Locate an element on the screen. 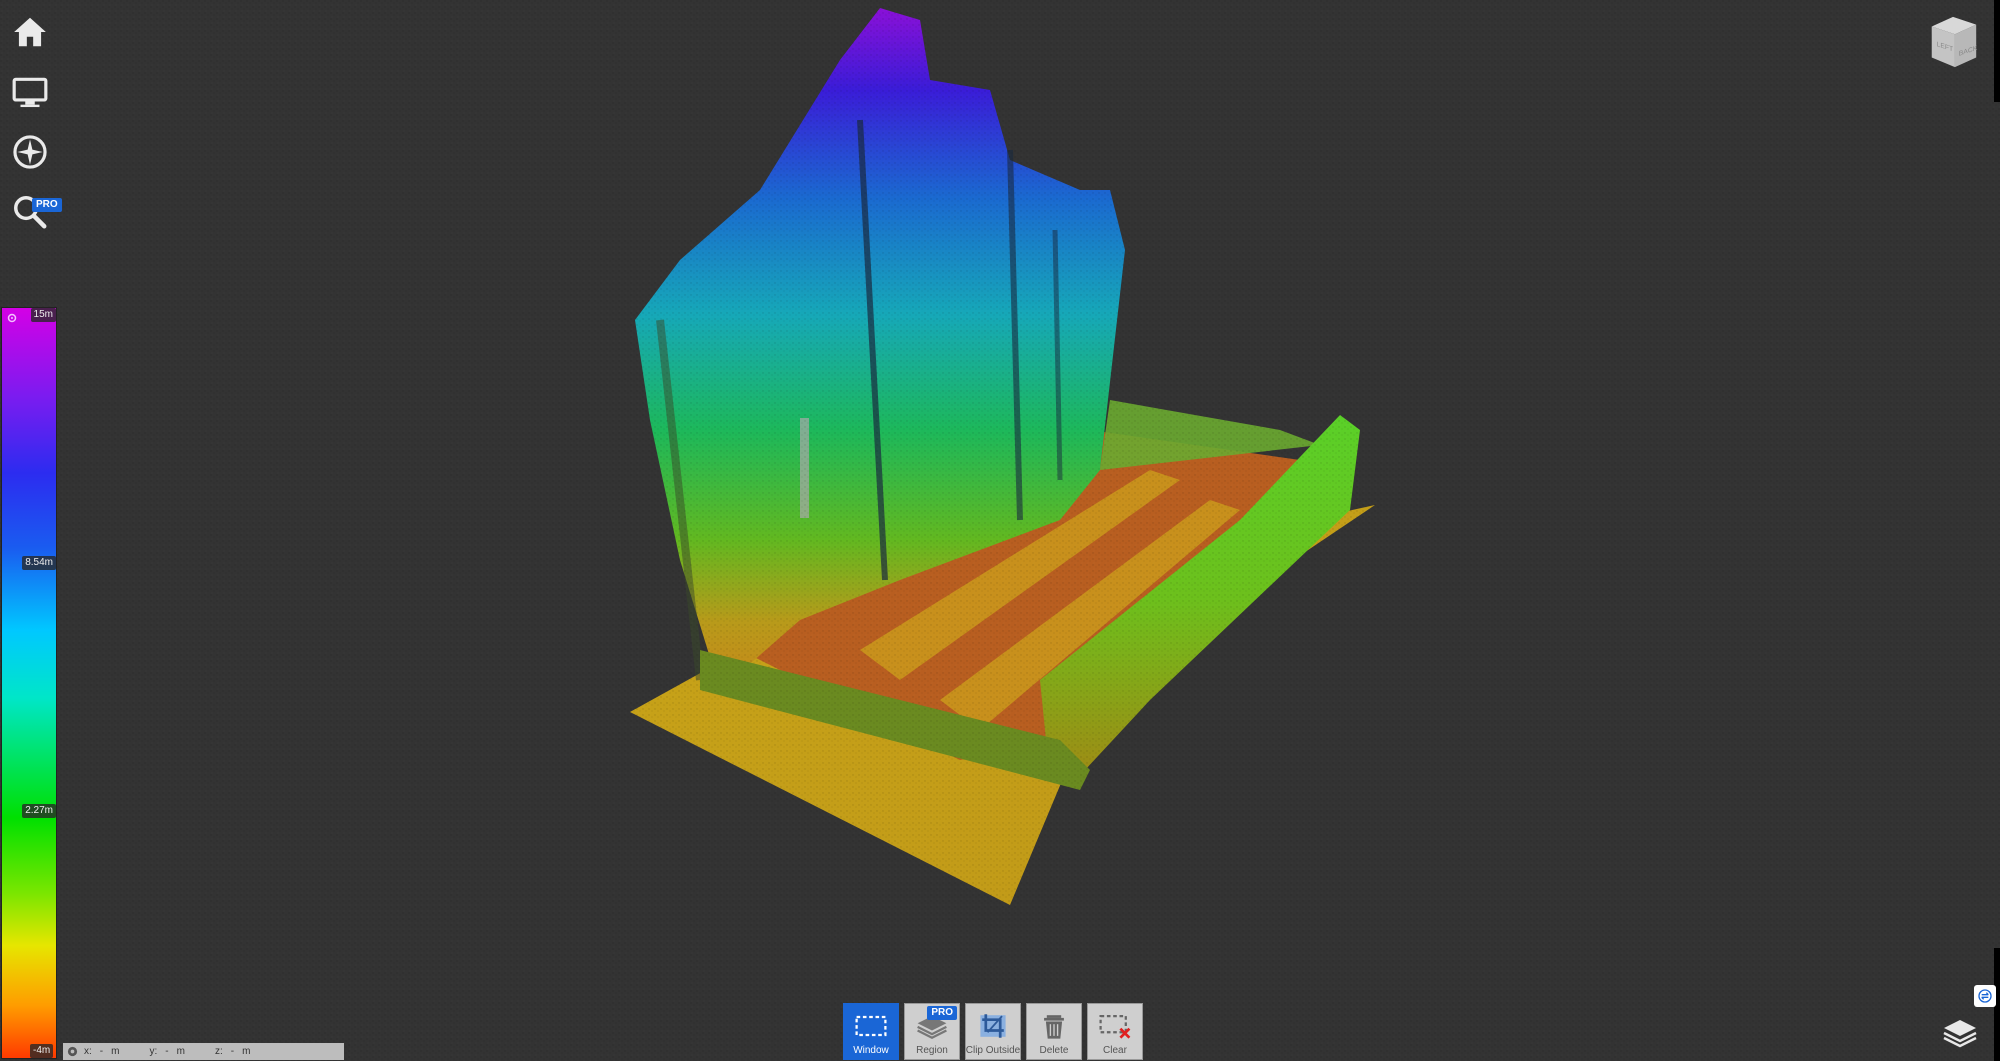 The width and height of the screenshot is (2000, 1061). layers-button is located at coordinates (1960, 1032).